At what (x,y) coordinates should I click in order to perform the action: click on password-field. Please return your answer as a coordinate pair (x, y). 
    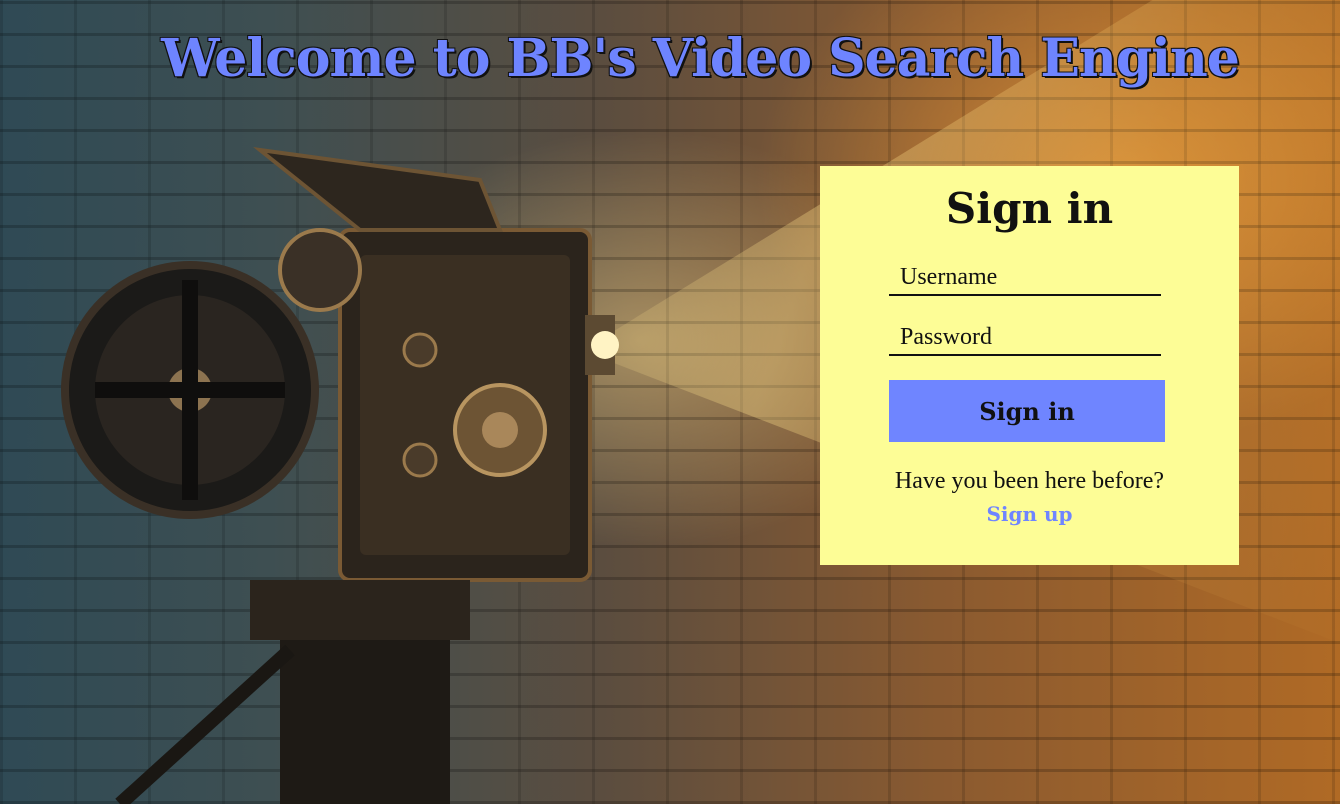
    Looking at the image, I should click on (1025, 338).